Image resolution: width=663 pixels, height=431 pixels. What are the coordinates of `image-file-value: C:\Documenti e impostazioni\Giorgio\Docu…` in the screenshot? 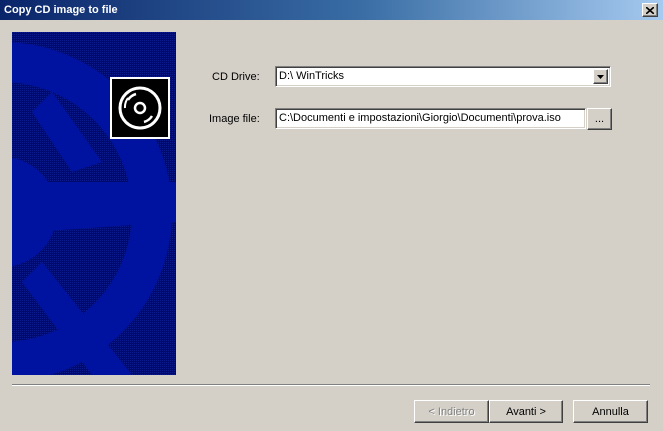 It's located at (420, 118).